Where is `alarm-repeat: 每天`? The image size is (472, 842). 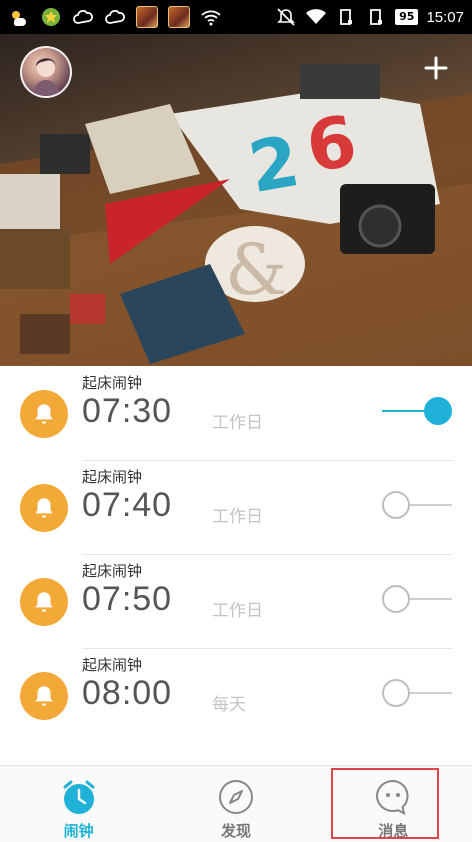 alarm-repeat: 每天 is located at coordinates (229, 705).